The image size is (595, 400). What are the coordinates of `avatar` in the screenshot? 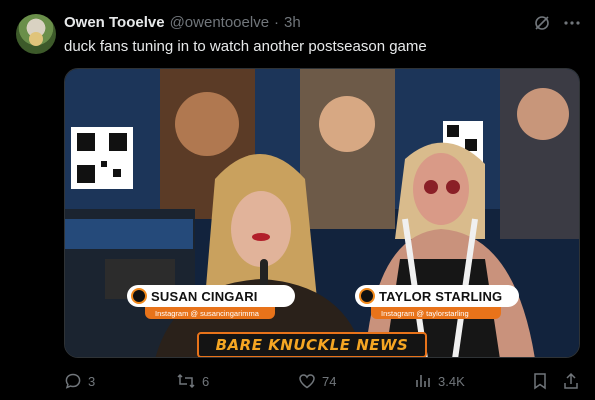 It's located at (36, 34).